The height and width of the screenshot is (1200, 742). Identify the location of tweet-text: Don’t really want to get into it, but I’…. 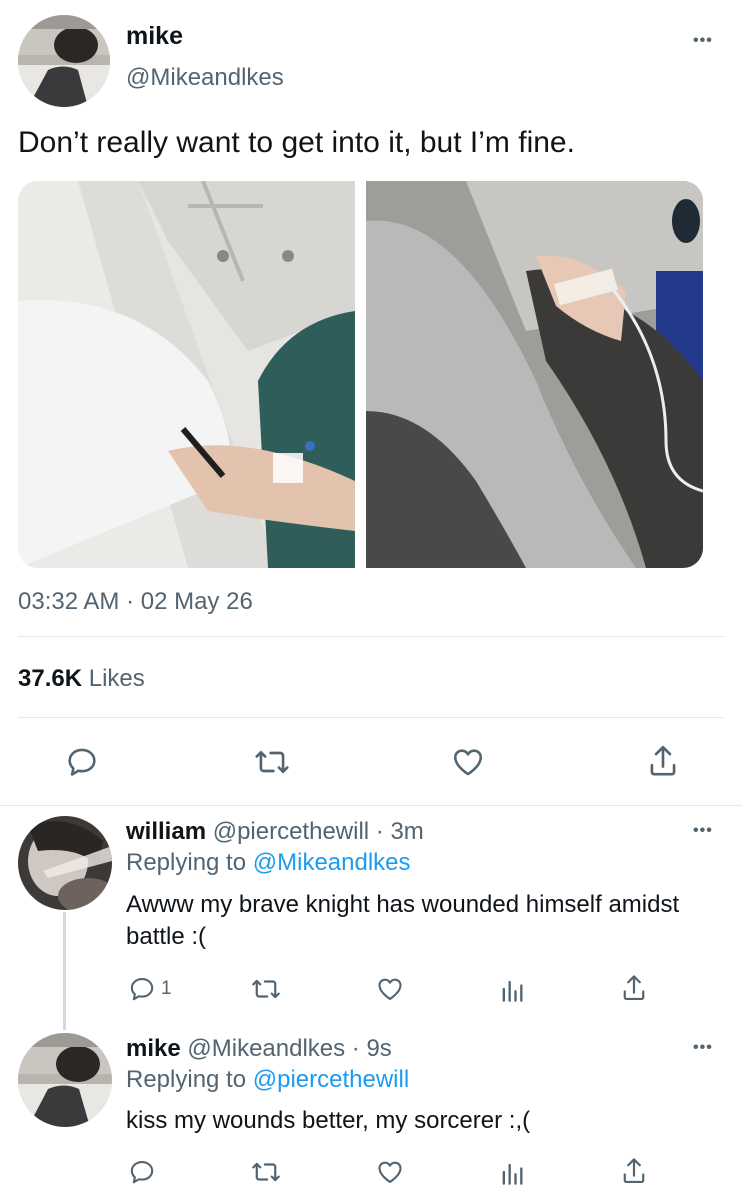
(296, 142).